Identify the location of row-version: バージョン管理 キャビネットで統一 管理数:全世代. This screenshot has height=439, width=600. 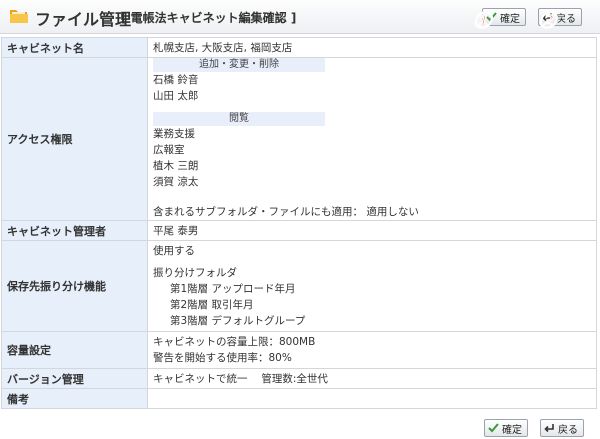
(299, 378).